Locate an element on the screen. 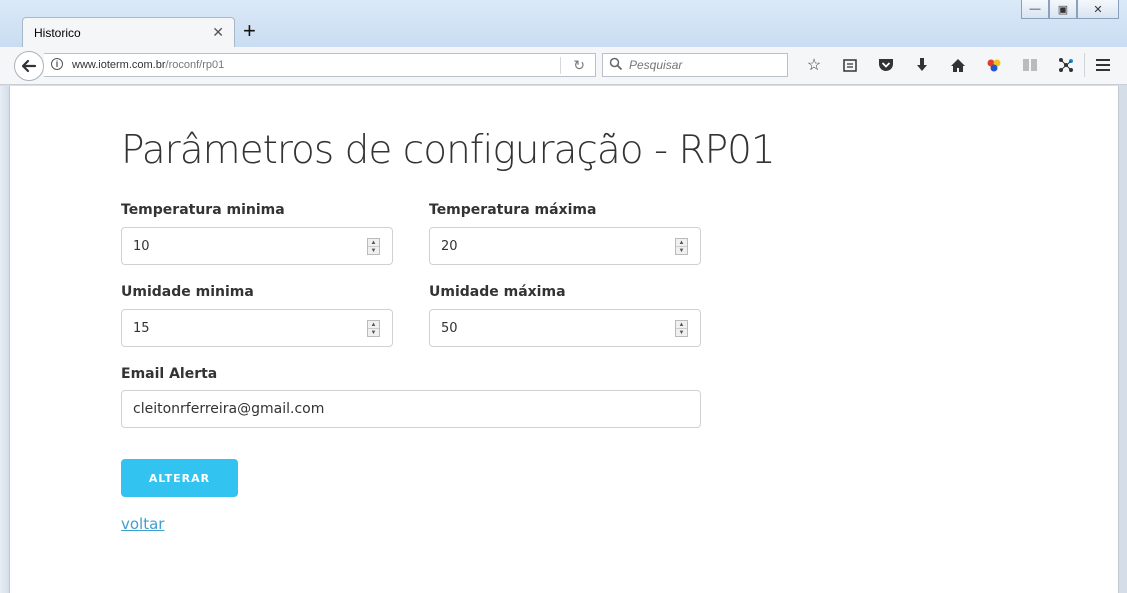 Image resolution: width=1127 pixels, height=593 pixels. minimize-button: — is located at coordinates (1035, 9).